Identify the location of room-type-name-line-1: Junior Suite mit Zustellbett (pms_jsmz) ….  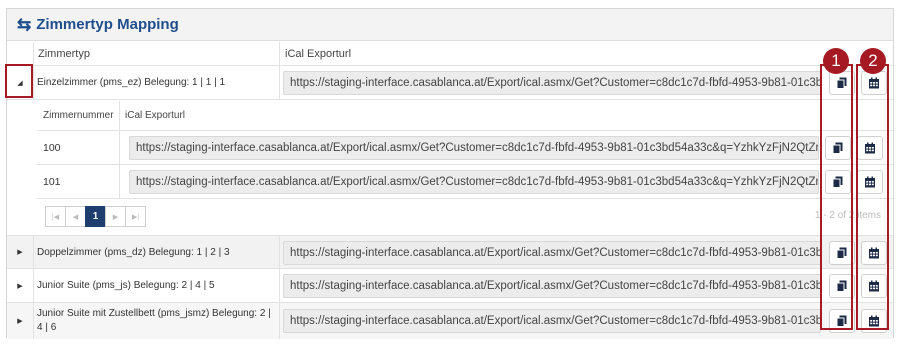
(154, 313).